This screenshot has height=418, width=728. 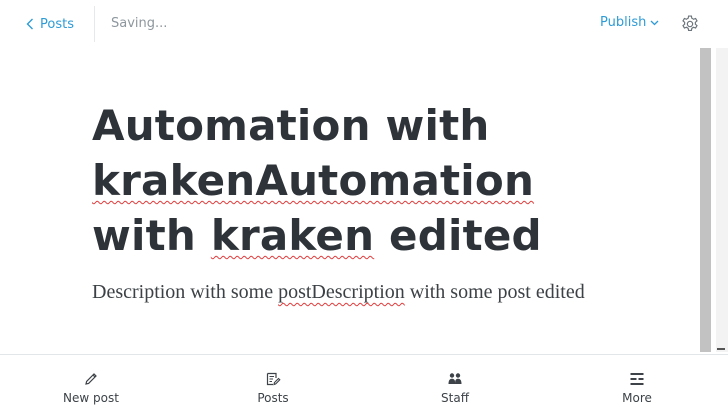 I want to click on tab-label: Staff, so click(x=455, y=398).